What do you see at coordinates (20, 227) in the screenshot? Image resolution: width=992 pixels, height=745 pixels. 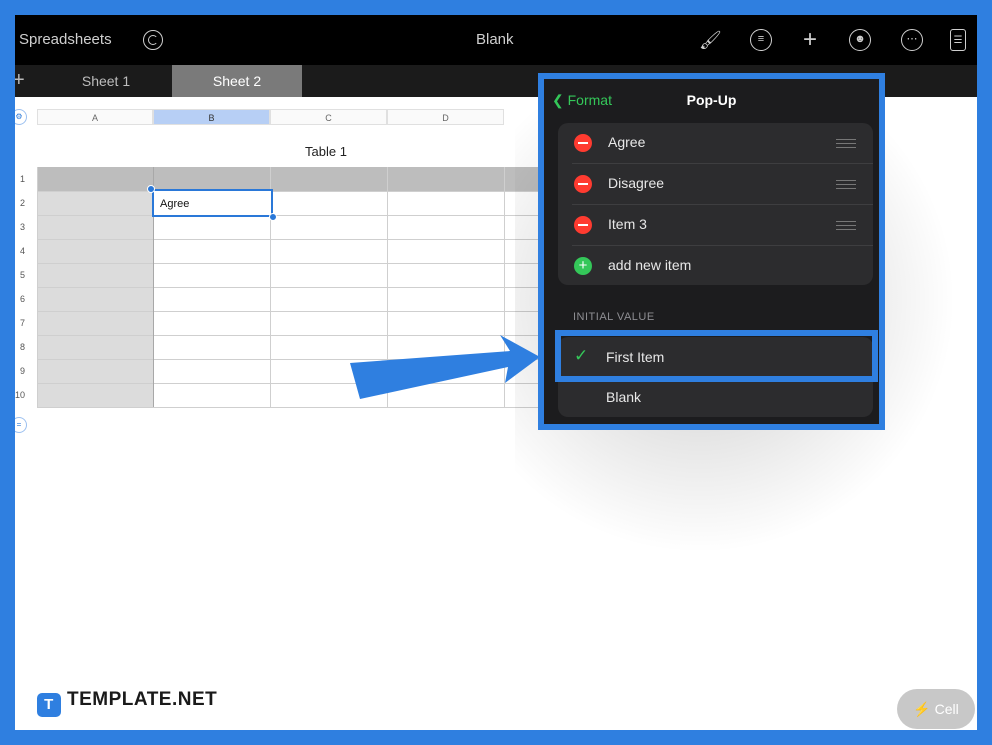 I see `row-header: 3` at bounding box center [20, 227].